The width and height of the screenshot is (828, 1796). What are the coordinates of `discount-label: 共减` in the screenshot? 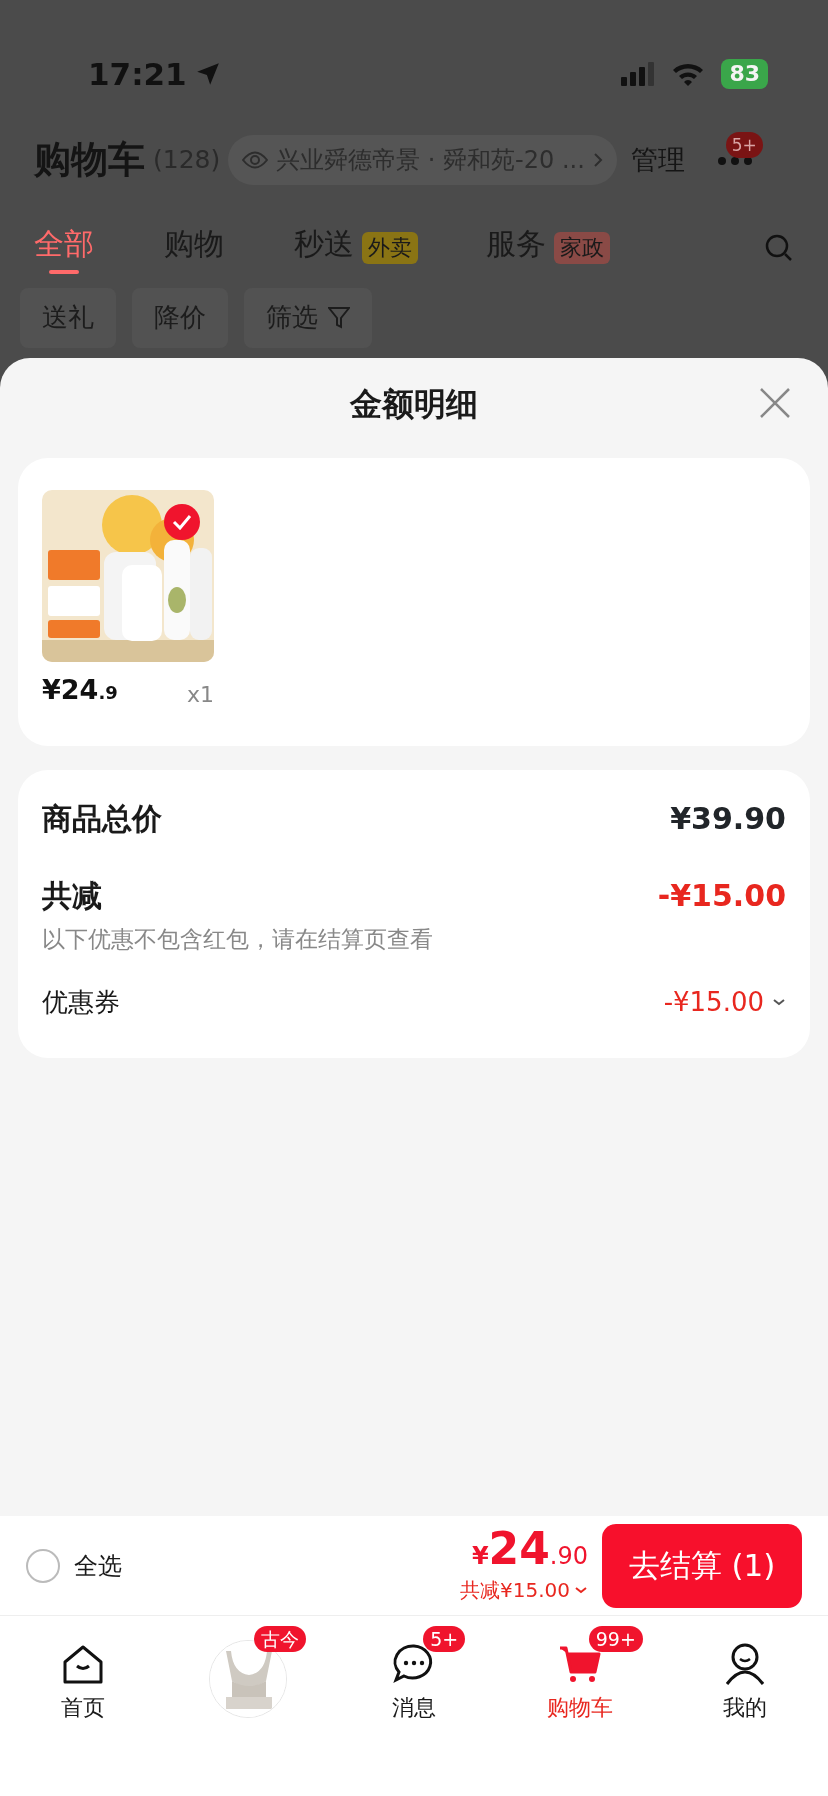 It's located at (72, 896).